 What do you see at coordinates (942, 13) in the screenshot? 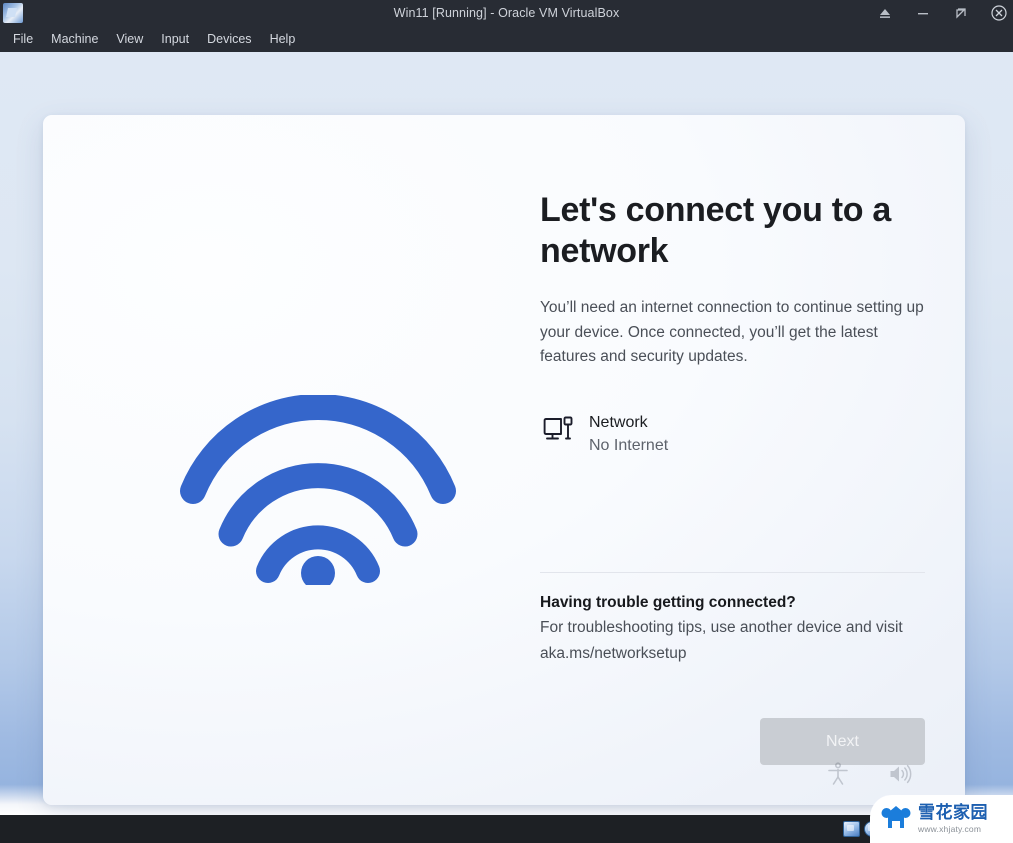
I see `window-controls` at bounding box center [942, 13].